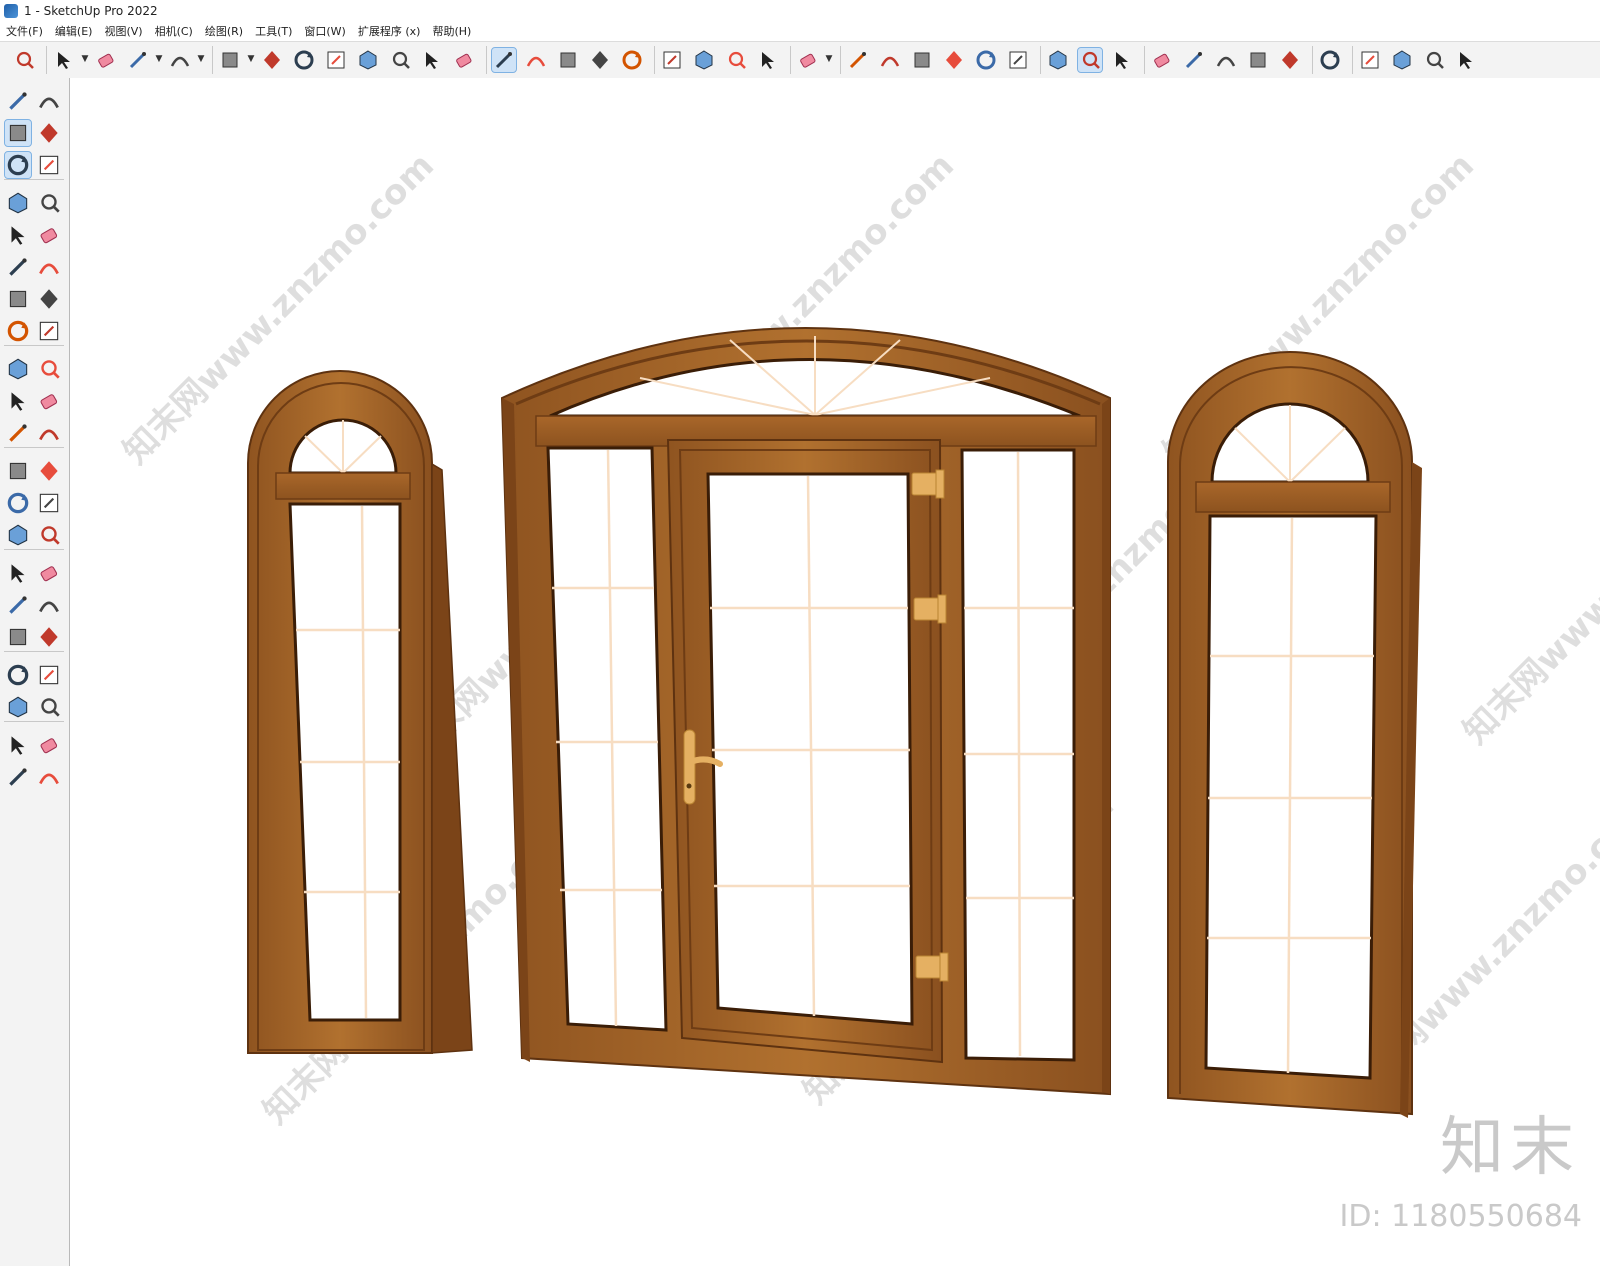 This screenshot has width=1600, height=1266. What do you see at coordinates (1258, 60) in the screenshot?
I see `materials-icon` at bounding box center [1258, 60].